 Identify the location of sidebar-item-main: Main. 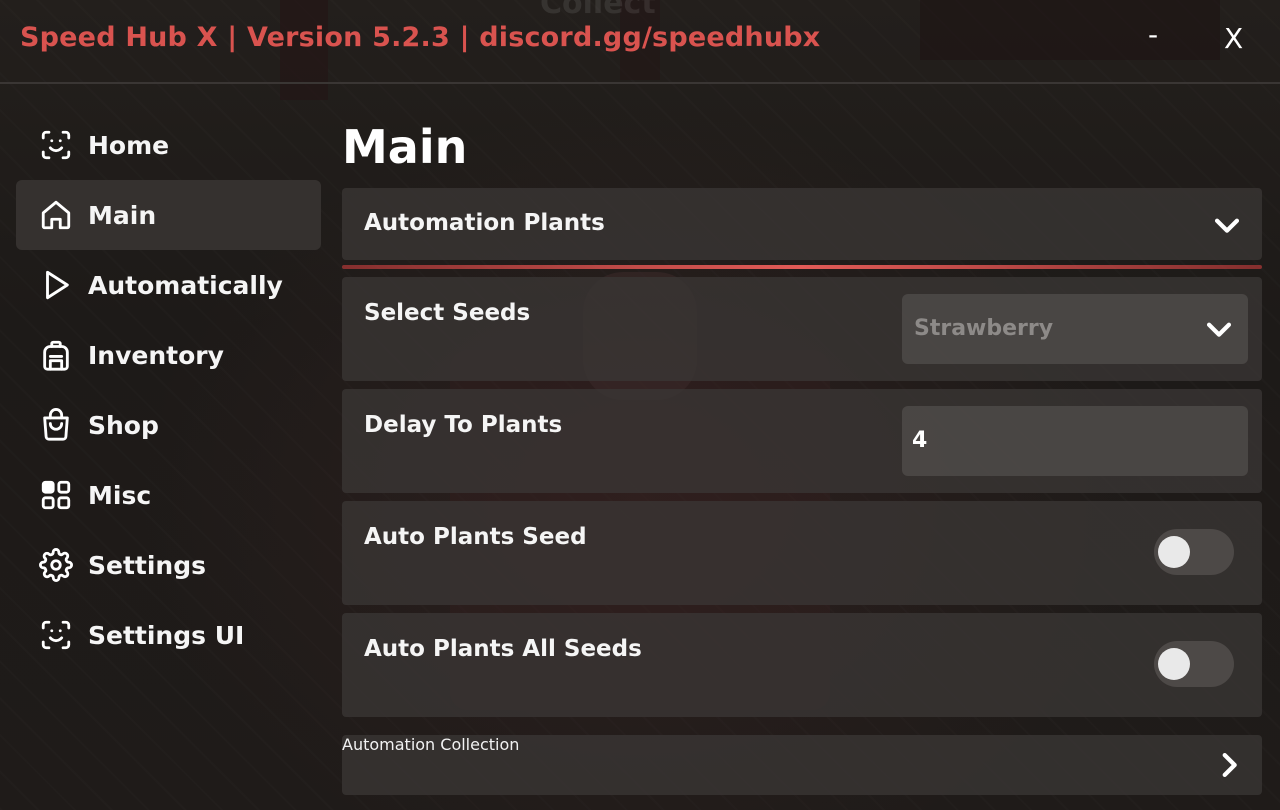
(168, 215).